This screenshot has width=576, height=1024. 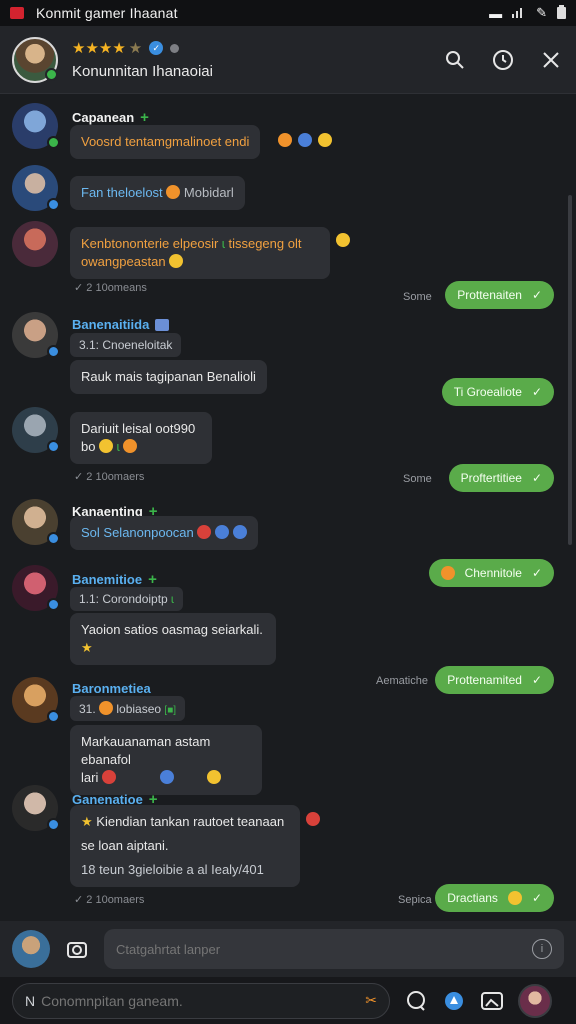 What do you see at coordinates (492, 1001) in the screenshot?
I see `gallery-button` at bounding box center [492, 1001].